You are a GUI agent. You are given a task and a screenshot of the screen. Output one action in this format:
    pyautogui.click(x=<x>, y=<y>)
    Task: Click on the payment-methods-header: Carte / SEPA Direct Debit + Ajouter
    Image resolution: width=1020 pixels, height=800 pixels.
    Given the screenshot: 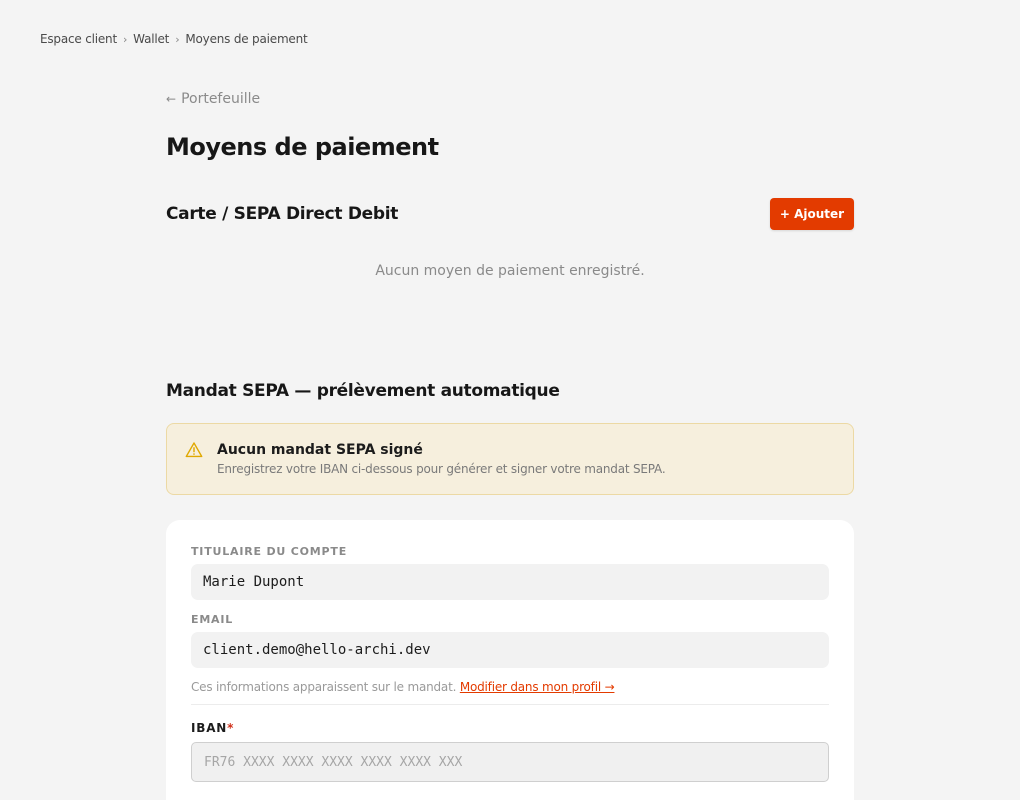 What is the action you would take?
    pyautogui.click(x=510, y=214)
    